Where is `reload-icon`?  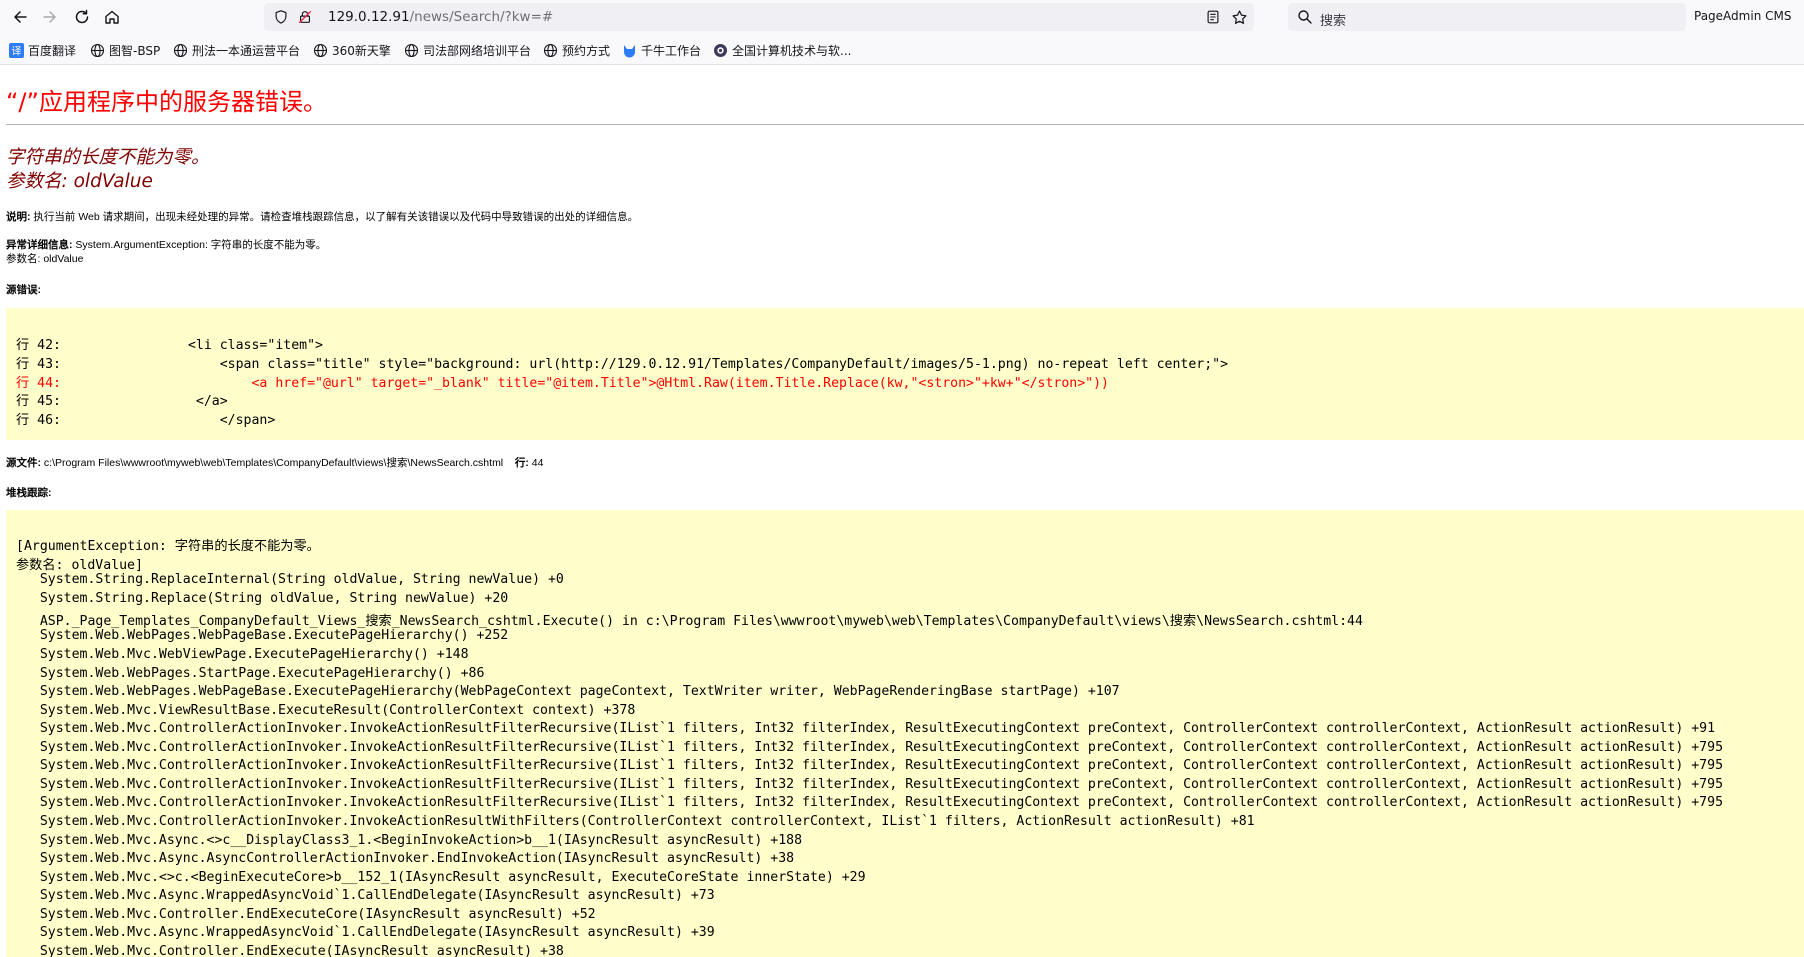
reload-icon is located at coordinates (82, 16).